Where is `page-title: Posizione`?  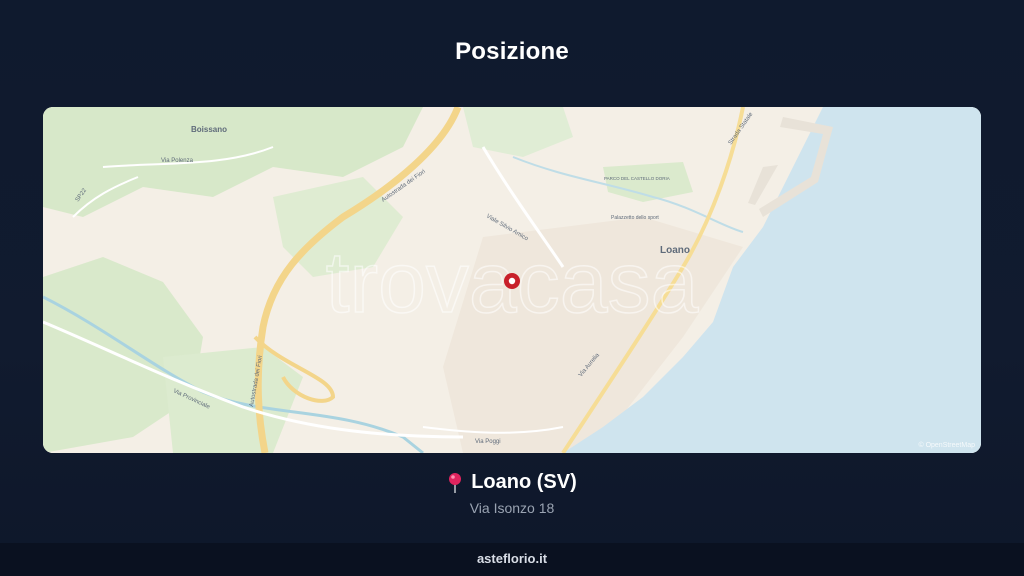
page-title: Posizione is located at coordinates (512, 51).